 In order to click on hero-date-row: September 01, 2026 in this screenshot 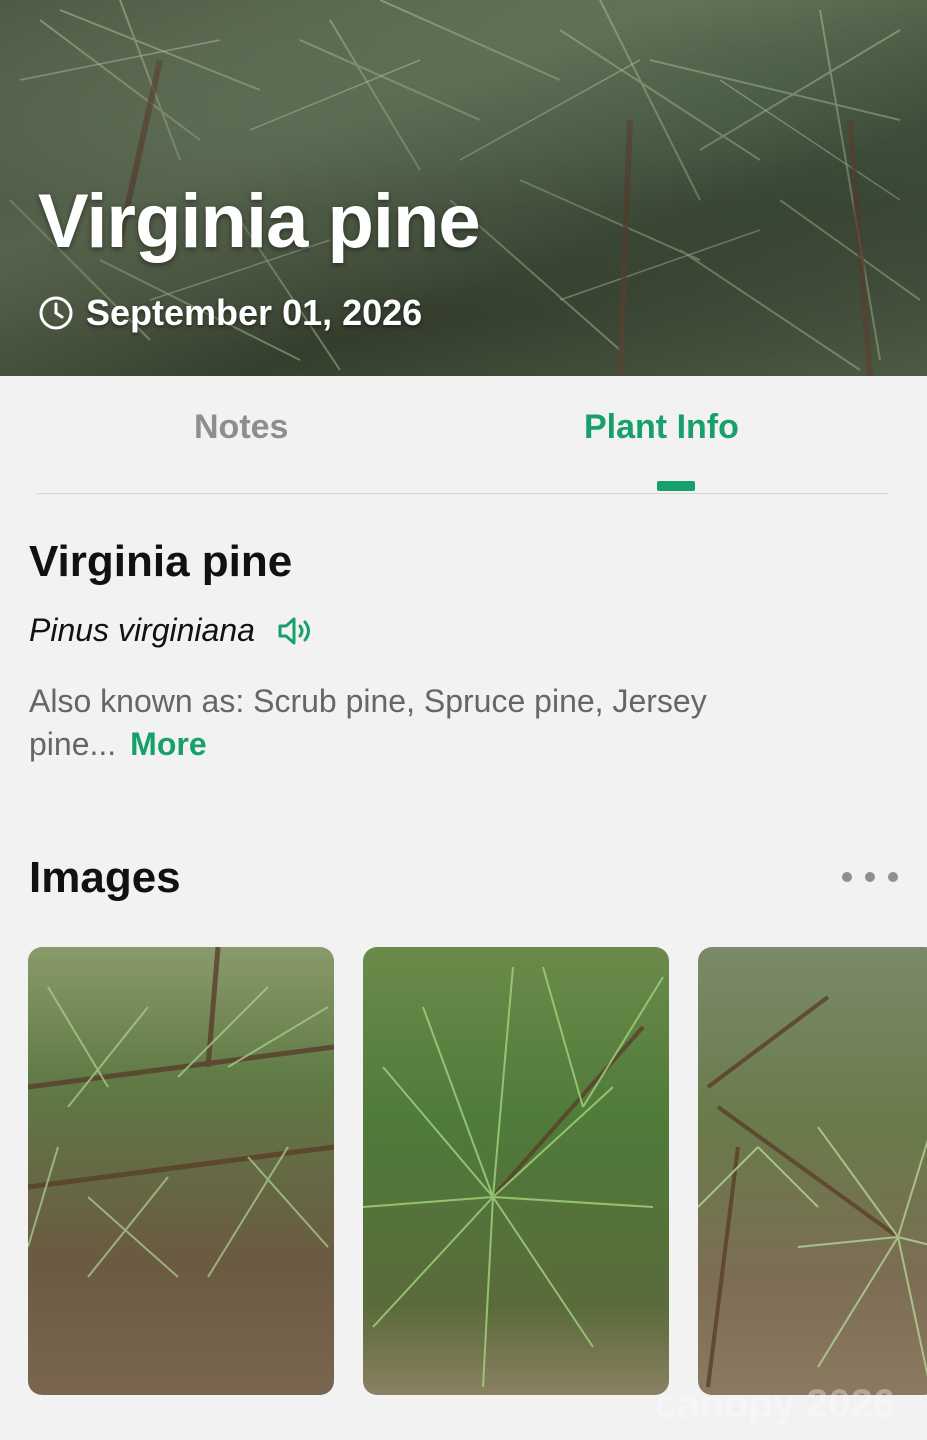, I will do `click(230, 313)`.